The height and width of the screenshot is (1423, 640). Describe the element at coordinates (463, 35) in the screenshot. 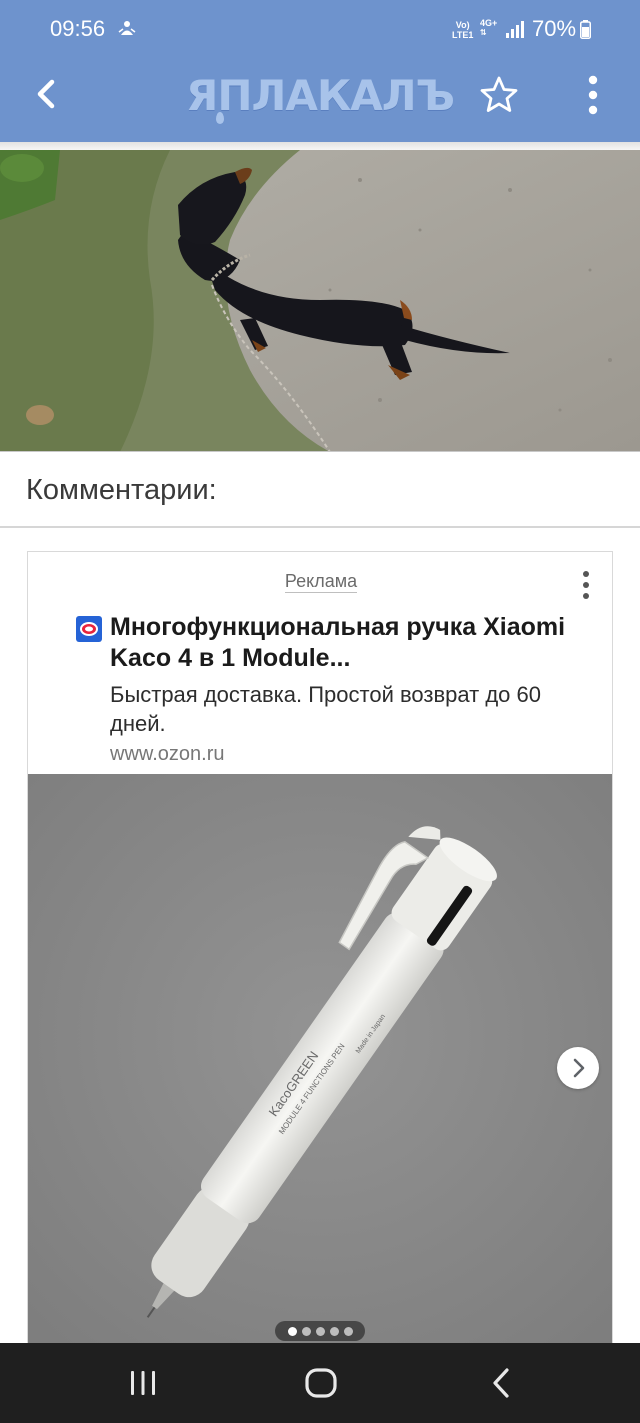

I see `volte-bottom-text: LTE1` at that location.